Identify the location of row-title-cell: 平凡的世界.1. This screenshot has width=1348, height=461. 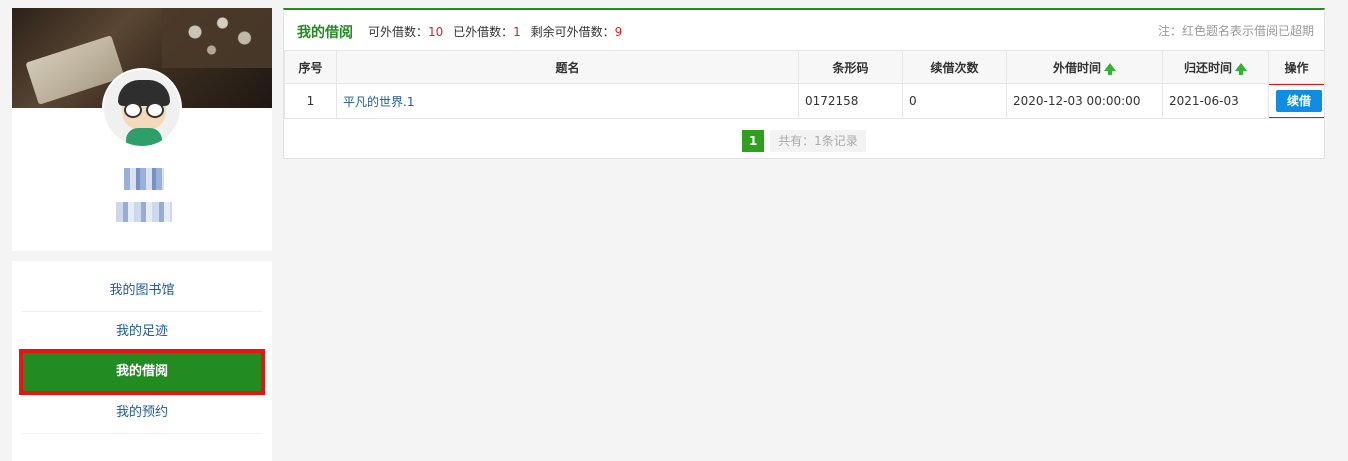
(567, 101).